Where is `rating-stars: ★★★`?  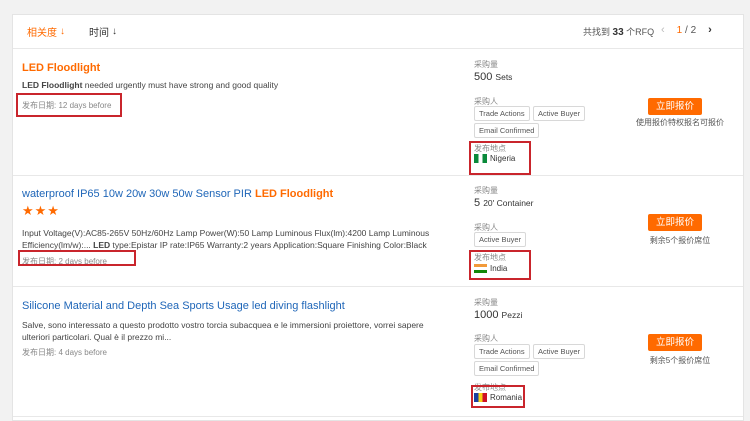
rating-stars: ★★★ is located at coordinates (41, 210).